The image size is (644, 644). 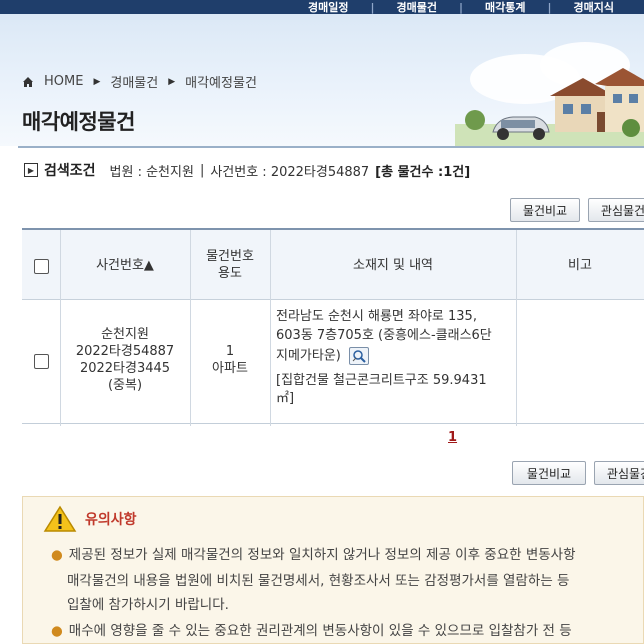 I want to click on home-icon, so click(x=28, y=82).